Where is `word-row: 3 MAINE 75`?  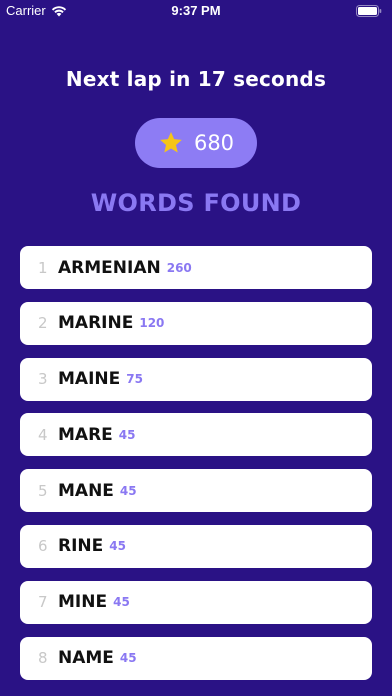
word-row: 3 MAINE 75 is located at coordinates (196, 379).